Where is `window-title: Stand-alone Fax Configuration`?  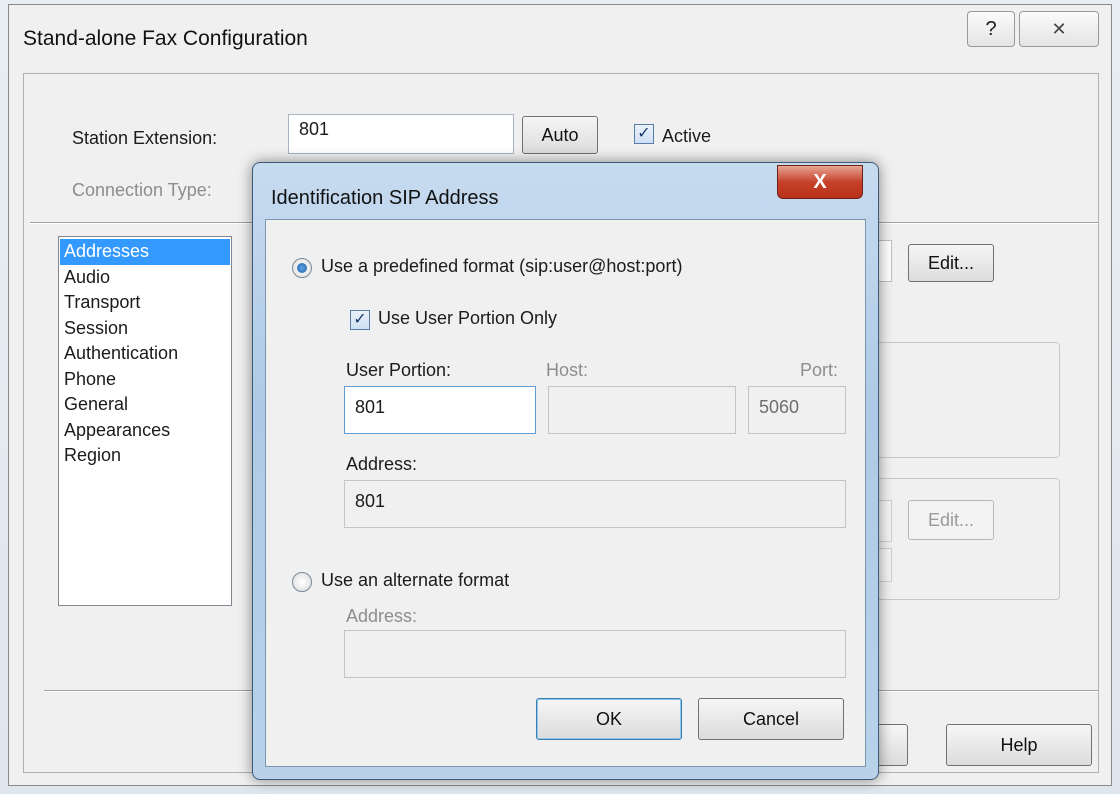 window-title: Stand-alone Fax Configuration is located at coordinates (165, 38).